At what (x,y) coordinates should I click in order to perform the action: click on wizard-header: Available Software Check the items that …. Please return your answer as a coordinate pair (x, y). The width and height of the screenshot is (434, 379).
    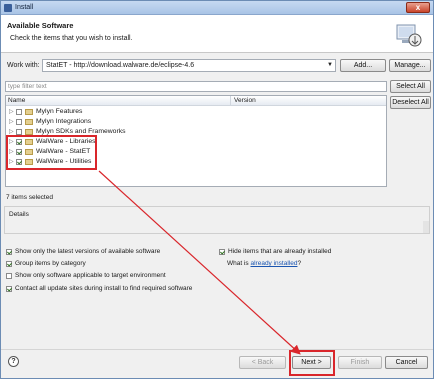
    Looking at the image, I should click on (217, 34).